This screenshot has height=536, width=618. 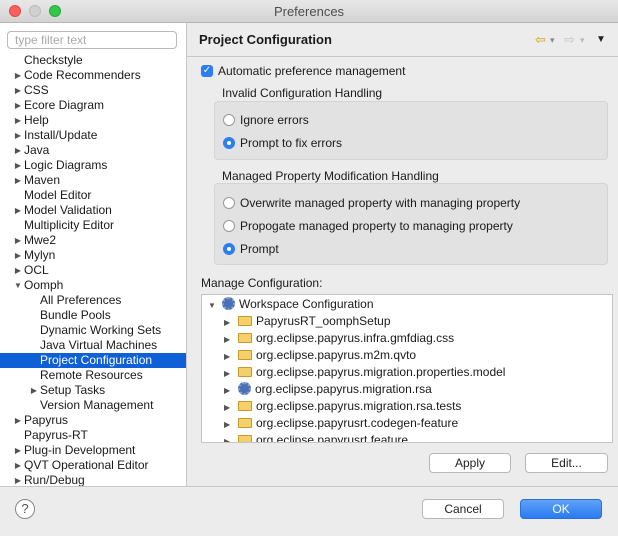 I want to click on config-item-row: ▶ PapyrusRT_oomphSetup, so click(x=307, y=321).